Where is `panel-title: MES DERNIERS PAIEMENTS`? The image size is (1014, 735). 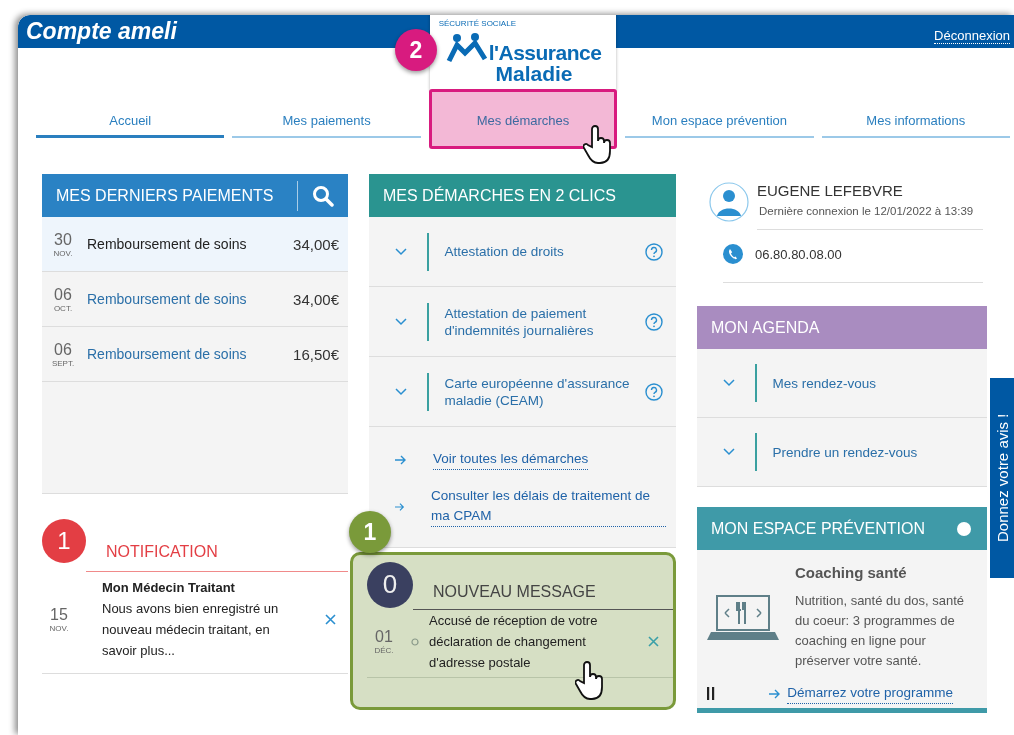
panel-title: MES DERNIERS PAIEMENTS is located at coordinates (165, 195).